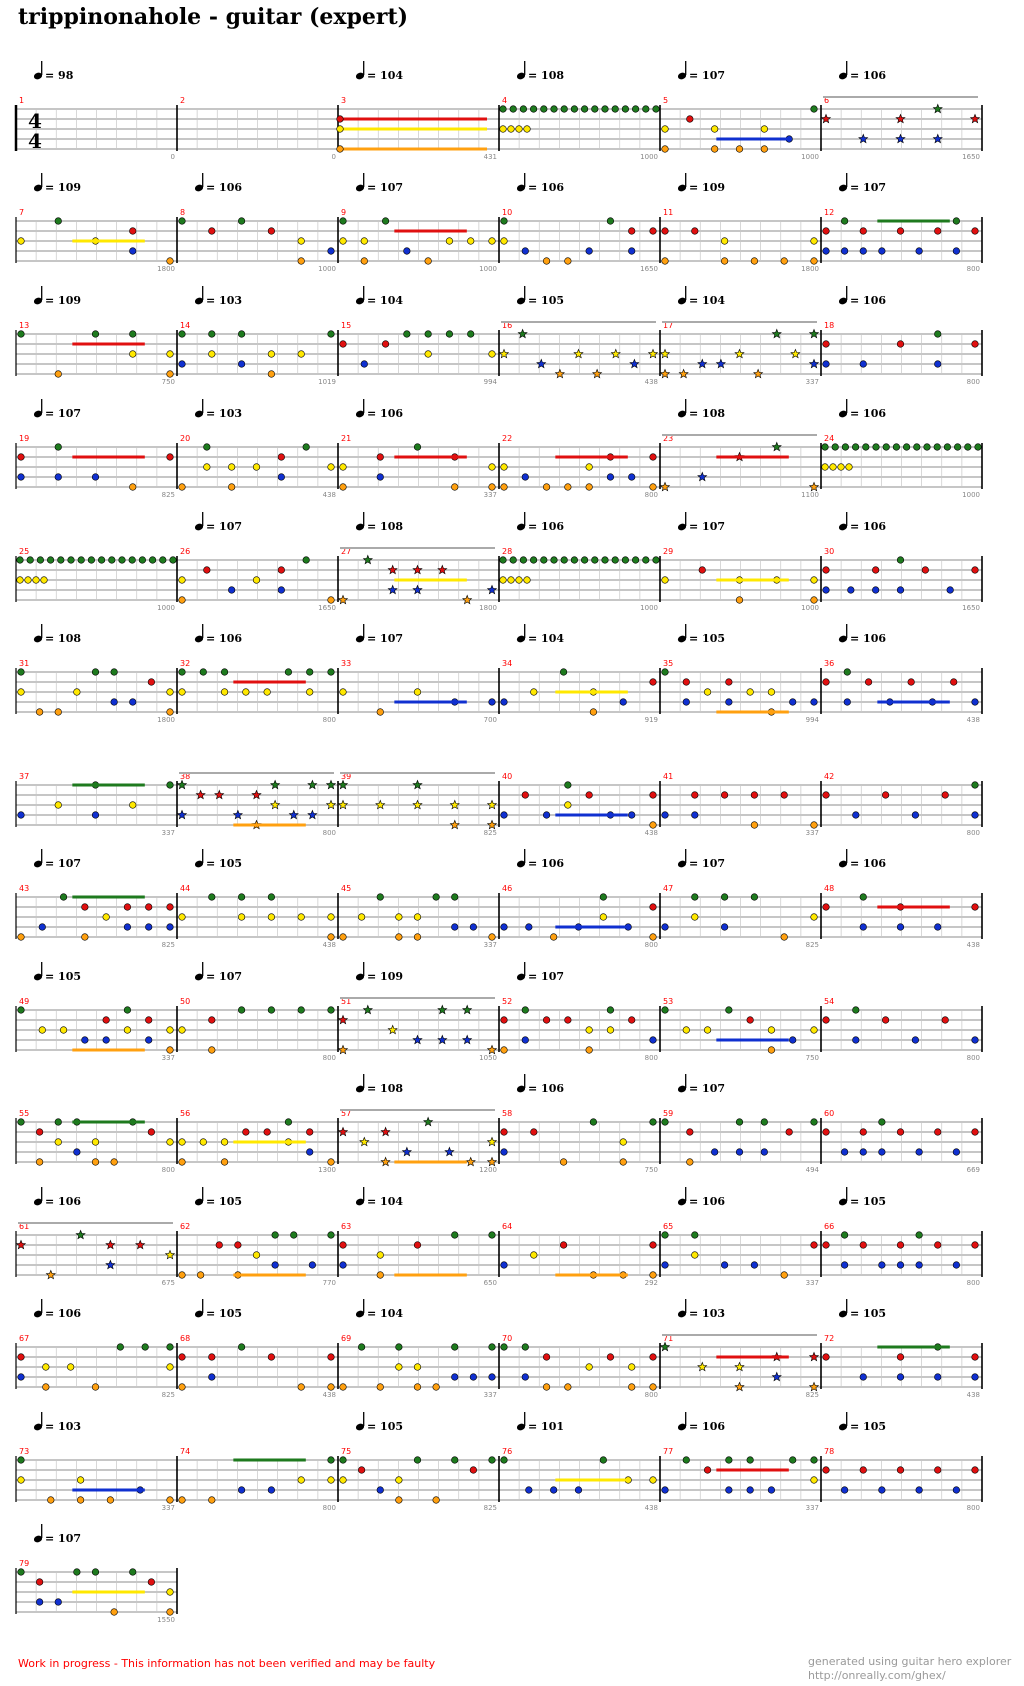  What do you see at coordinates (488, 1170) in the screenshot?
I see `measure-score: 1200` at bounding box center [488, 1170].